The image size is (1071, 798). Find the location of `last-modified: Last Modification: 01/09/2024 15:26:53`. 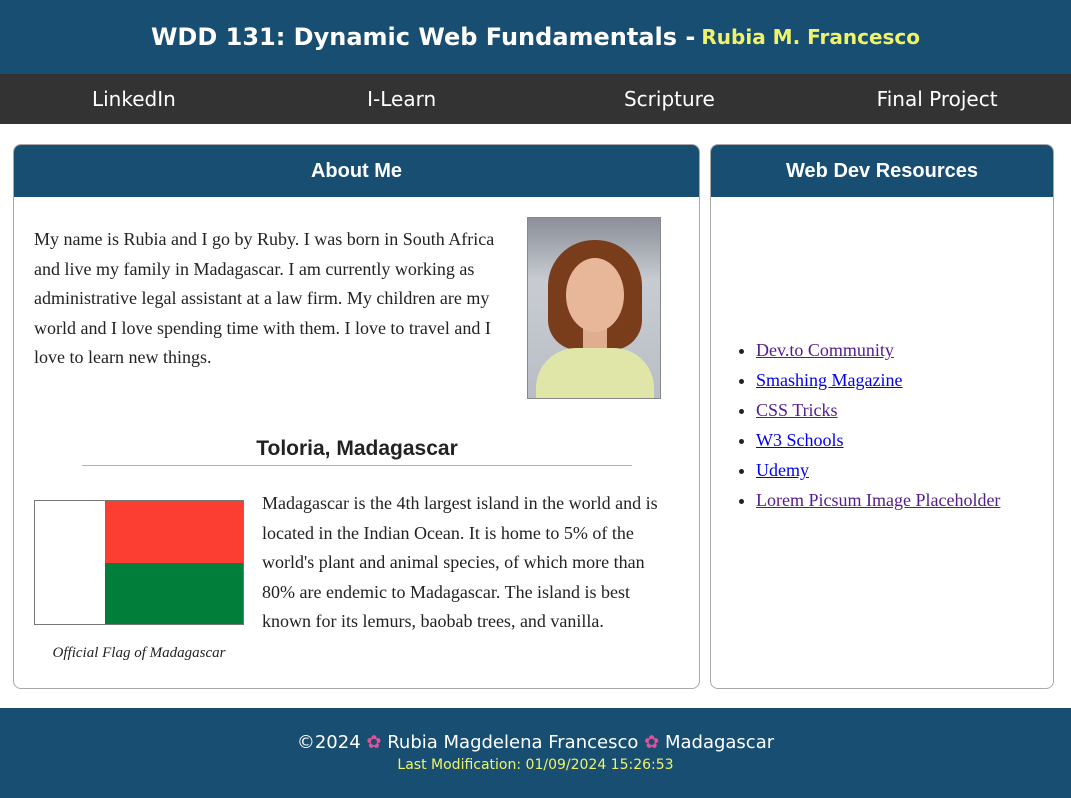

last-modified: Last Modification: 01/09/2024 15:26:53 is located at coordinates (535, 765).